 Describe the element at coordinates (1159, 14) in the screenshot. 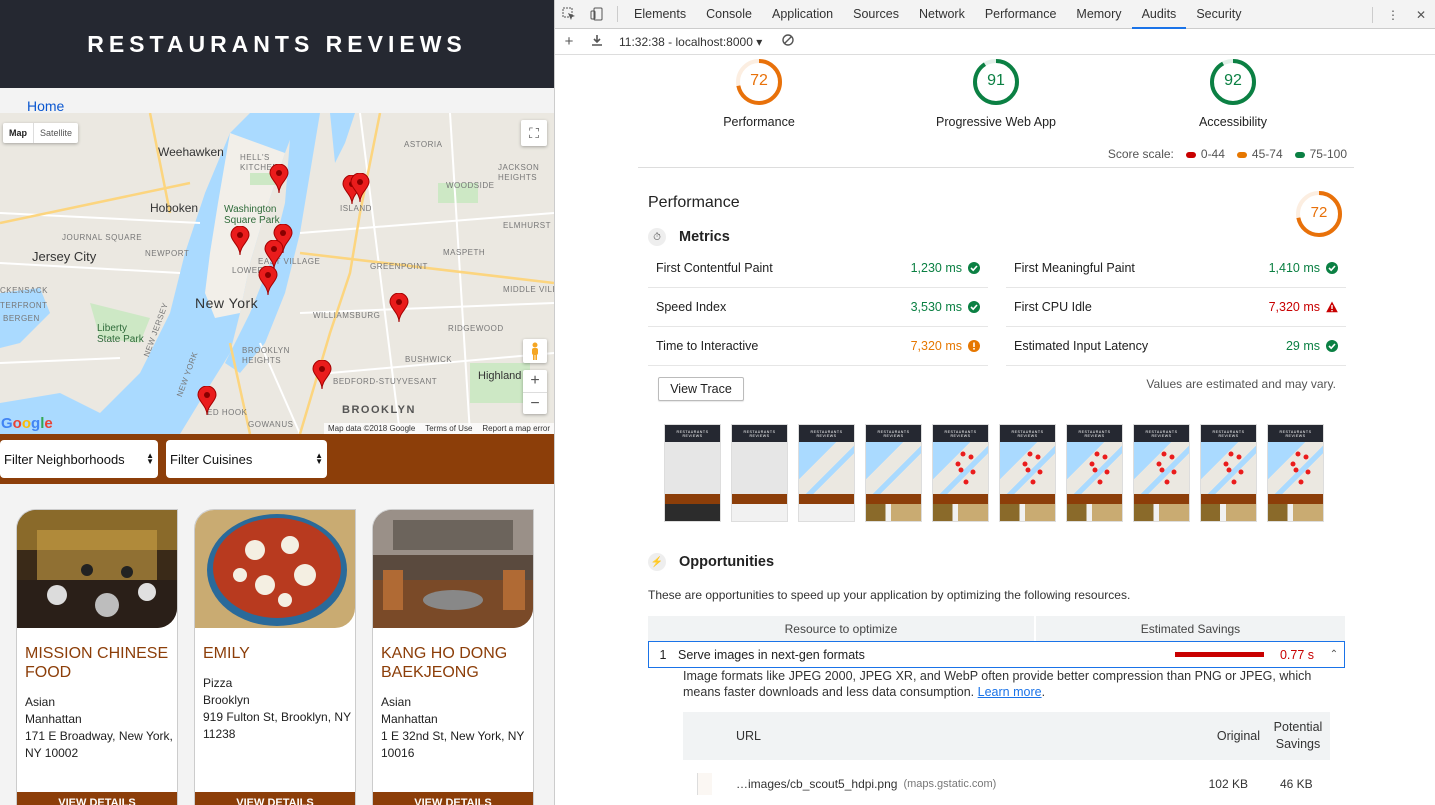

I see `tab-audits: Audits` at that location.